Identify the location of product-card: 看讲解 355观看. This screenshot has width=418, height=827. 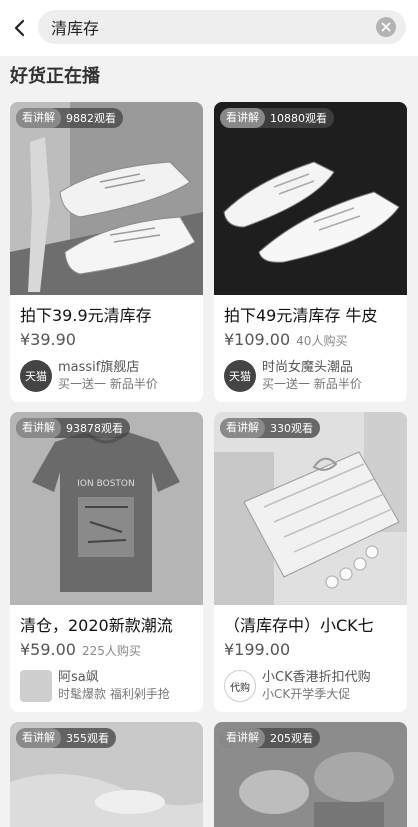
(106, 774).